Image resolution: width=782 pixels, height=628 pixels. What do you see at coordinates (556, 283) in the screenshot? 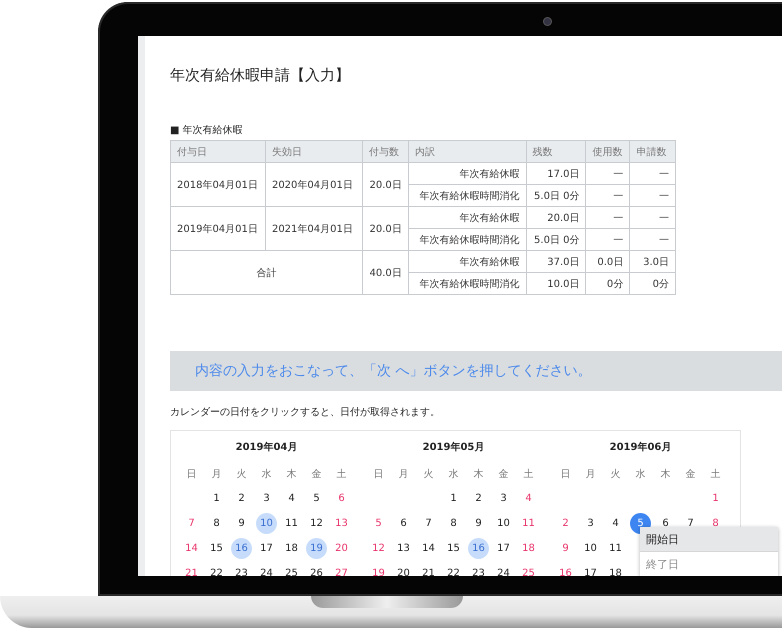
I see `table-cell: 10.0日` at bounding box center [556, 283].